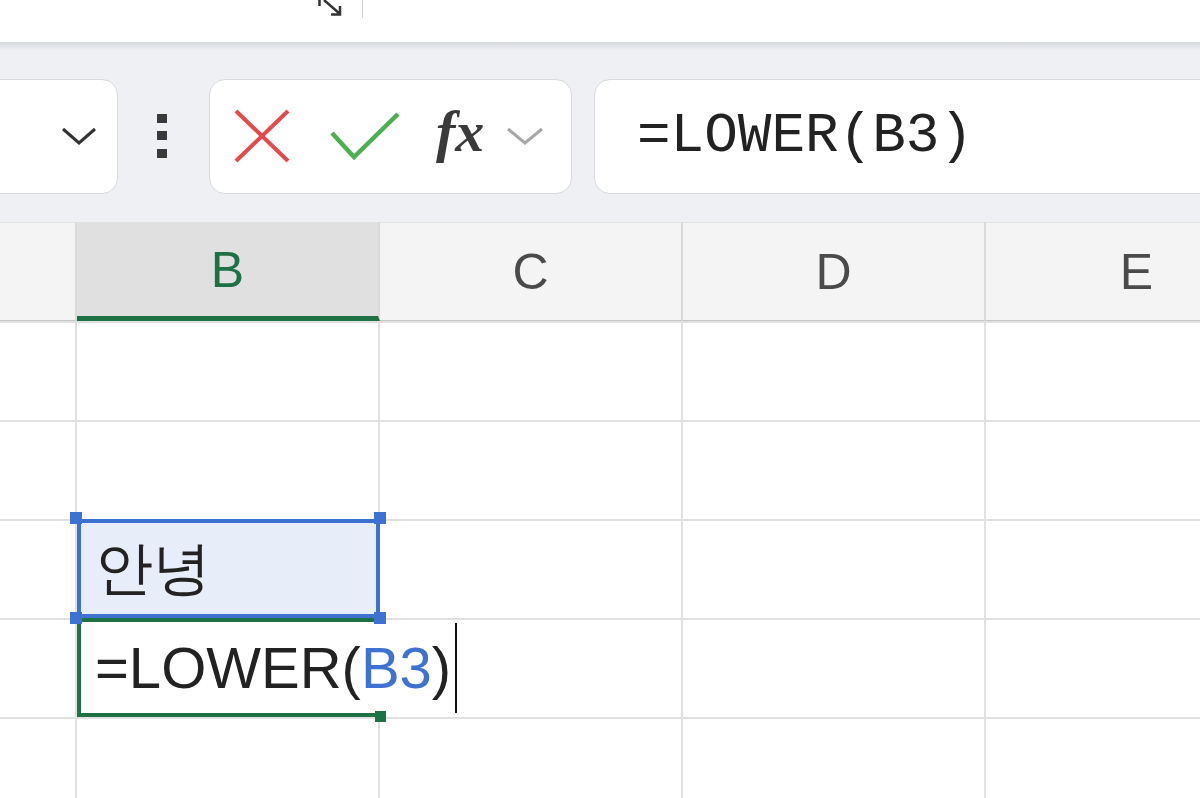  I want to click on dropdown-button, so click(525, 136).